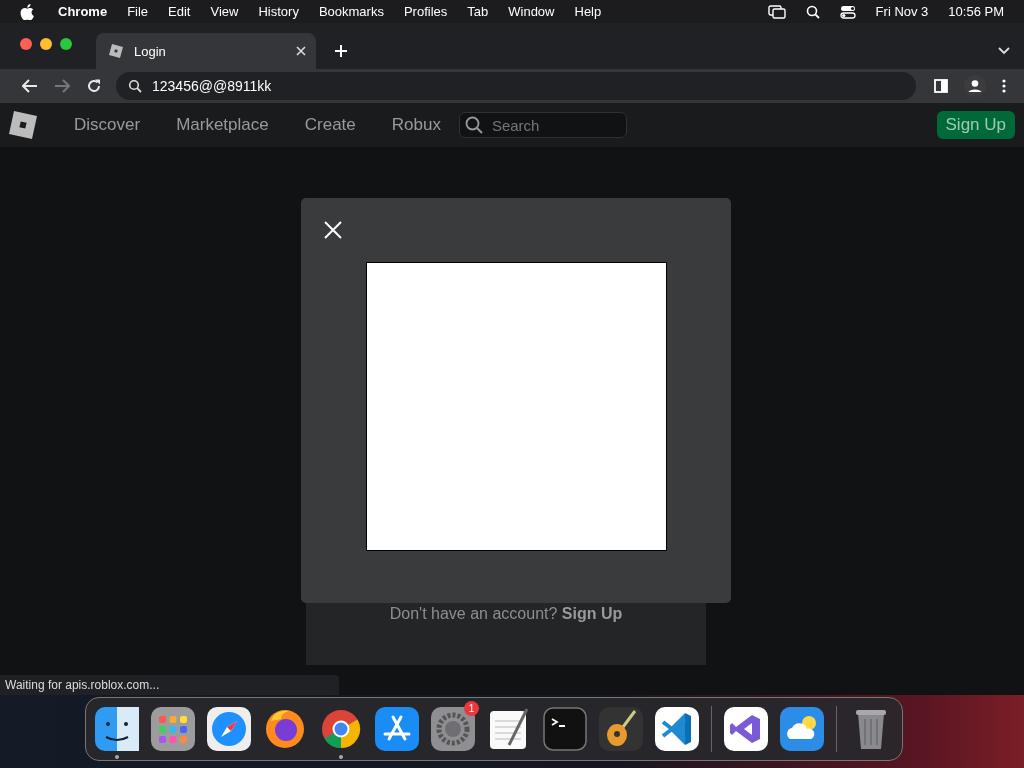 The image size is (1024, 768). What do you see at coordinates (351, 11) in the screenshot?
I see `menu-item: Bookmarks` at bounding box center [351, 11].